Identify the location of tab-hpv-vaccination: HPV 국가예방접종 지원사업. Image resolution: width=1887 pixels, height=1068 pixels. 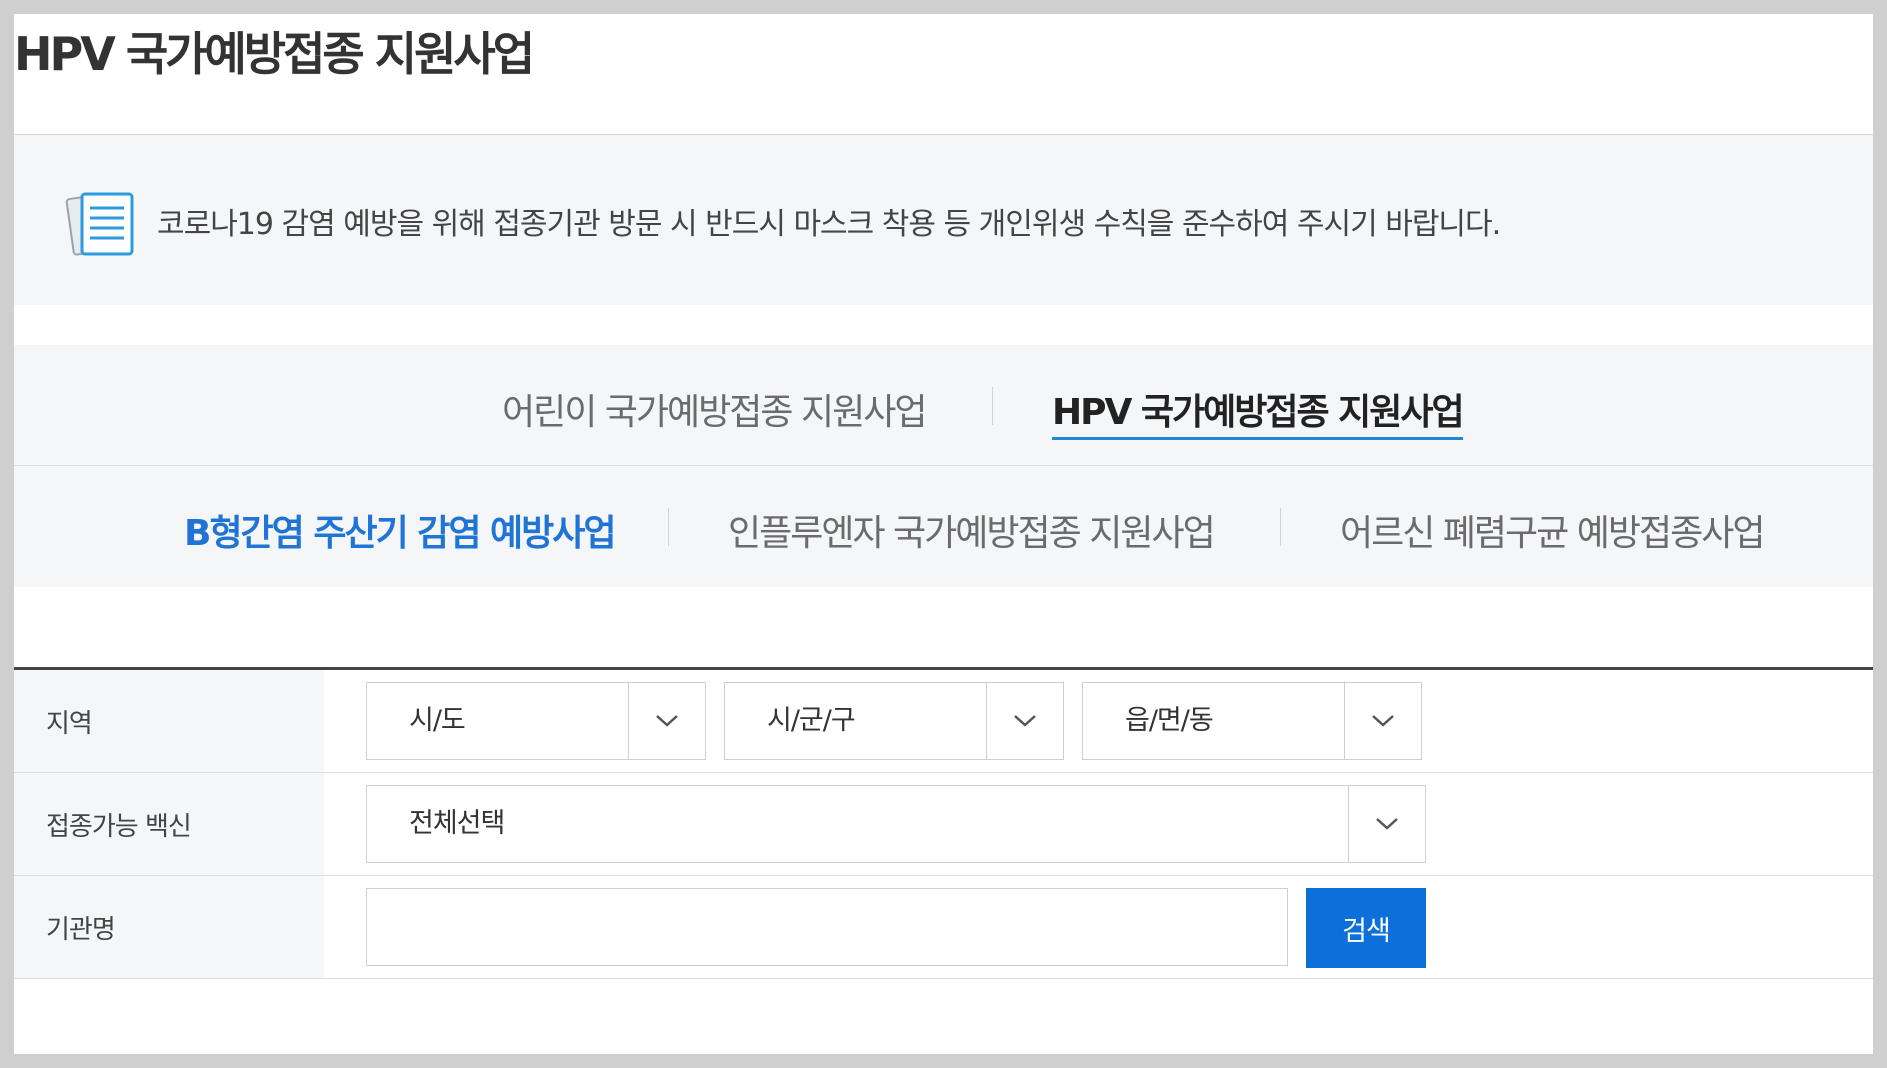
(1258, 411).